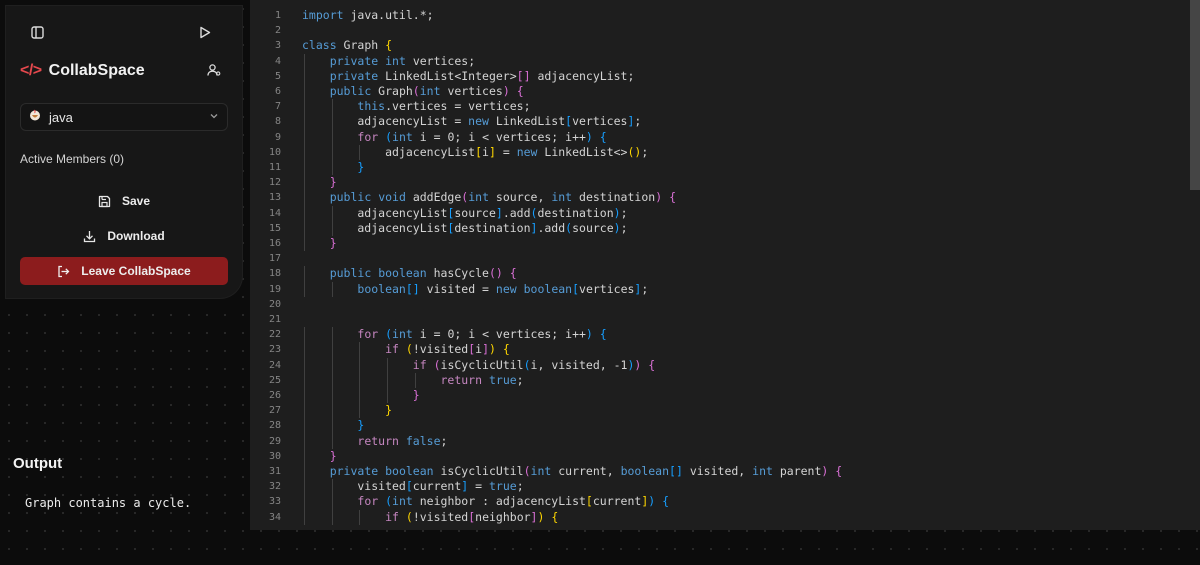 The height and width of the screenshot is (565, 1200). What do you see at coordinates (464, 213) in the screenshot?
I see `code-line: adjacencyList[source].add(destination);` at bounding box center [464, 213].